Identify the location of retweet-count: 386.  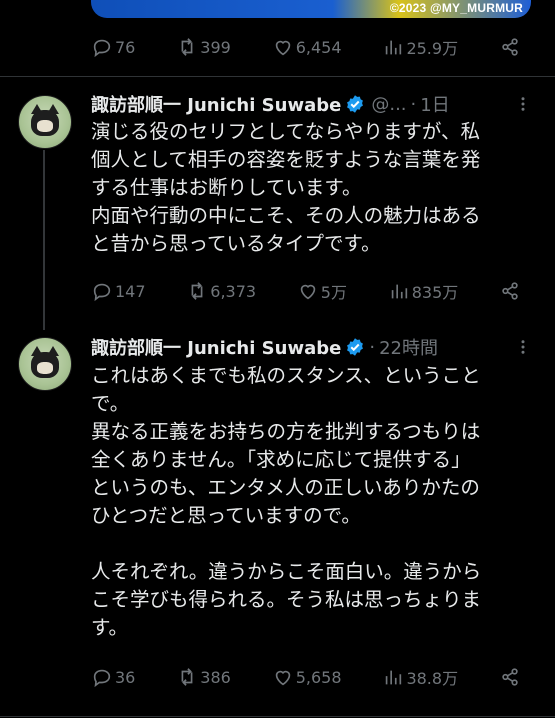
(215, 677).